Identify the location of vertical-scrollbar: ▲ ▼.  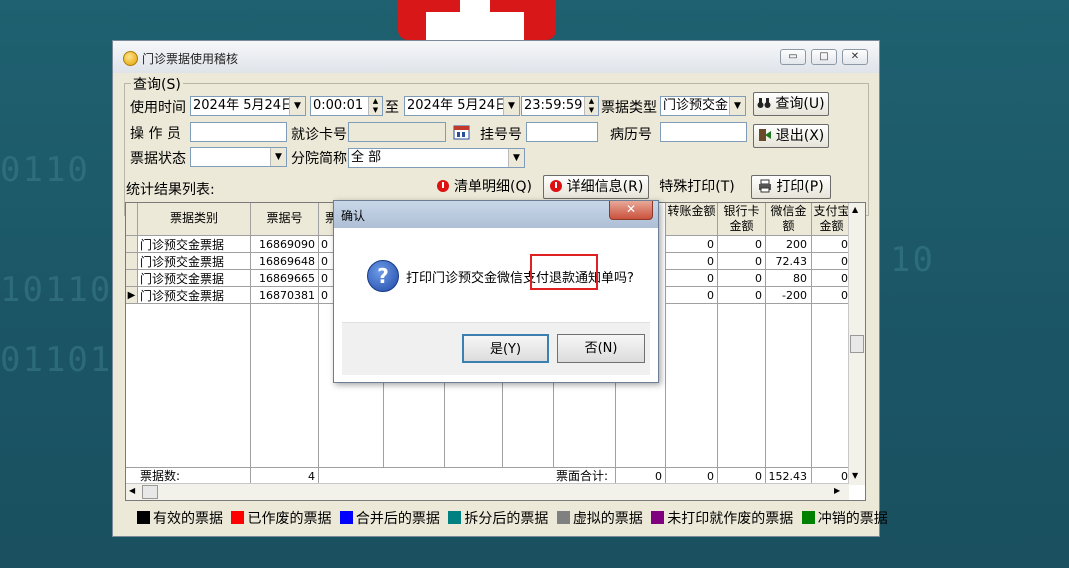
(856, 344).